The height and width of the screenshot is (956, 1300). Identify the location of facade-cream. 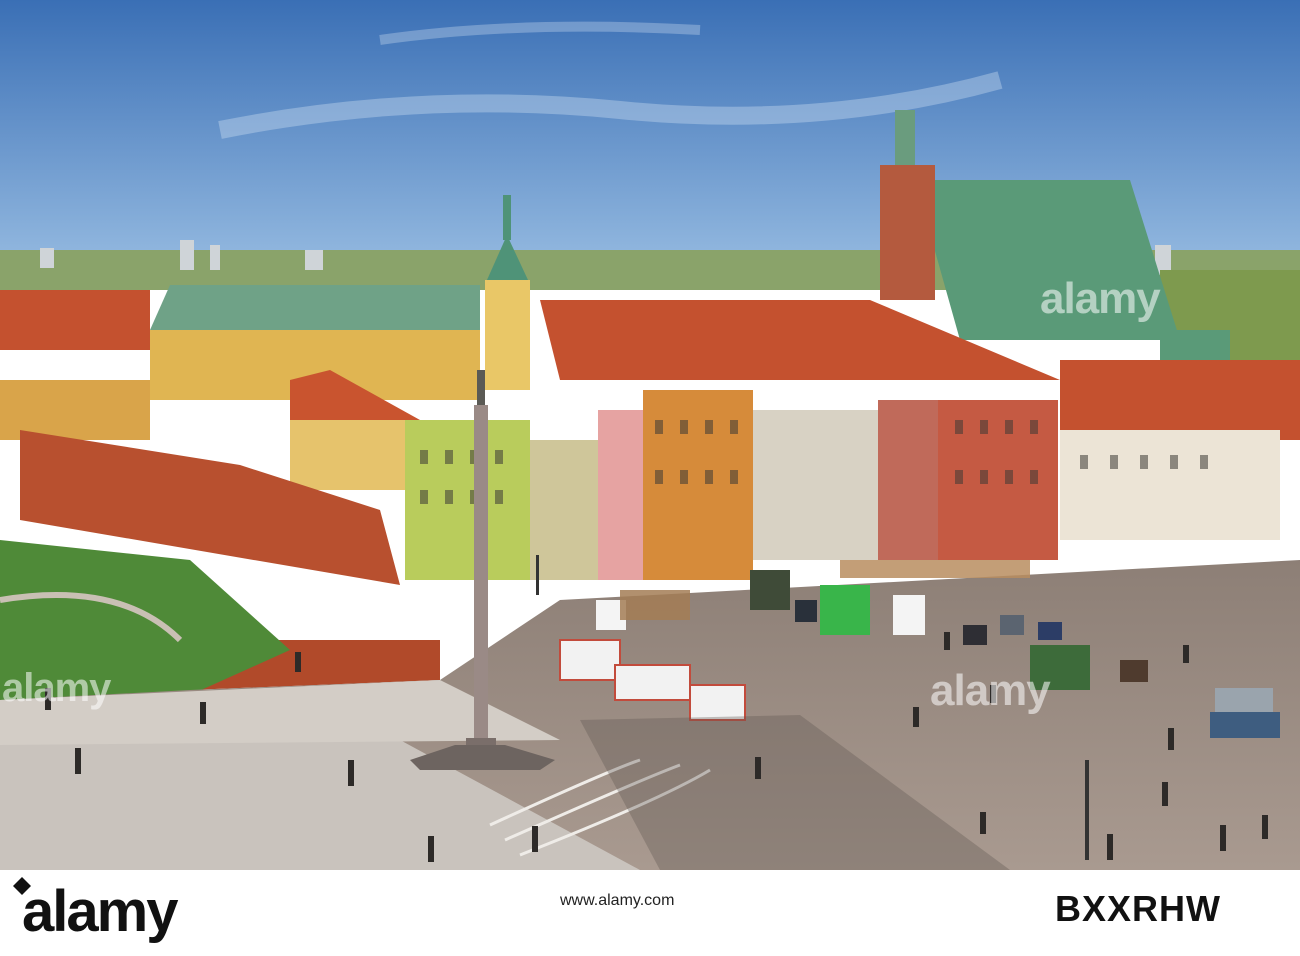
(565, 510).